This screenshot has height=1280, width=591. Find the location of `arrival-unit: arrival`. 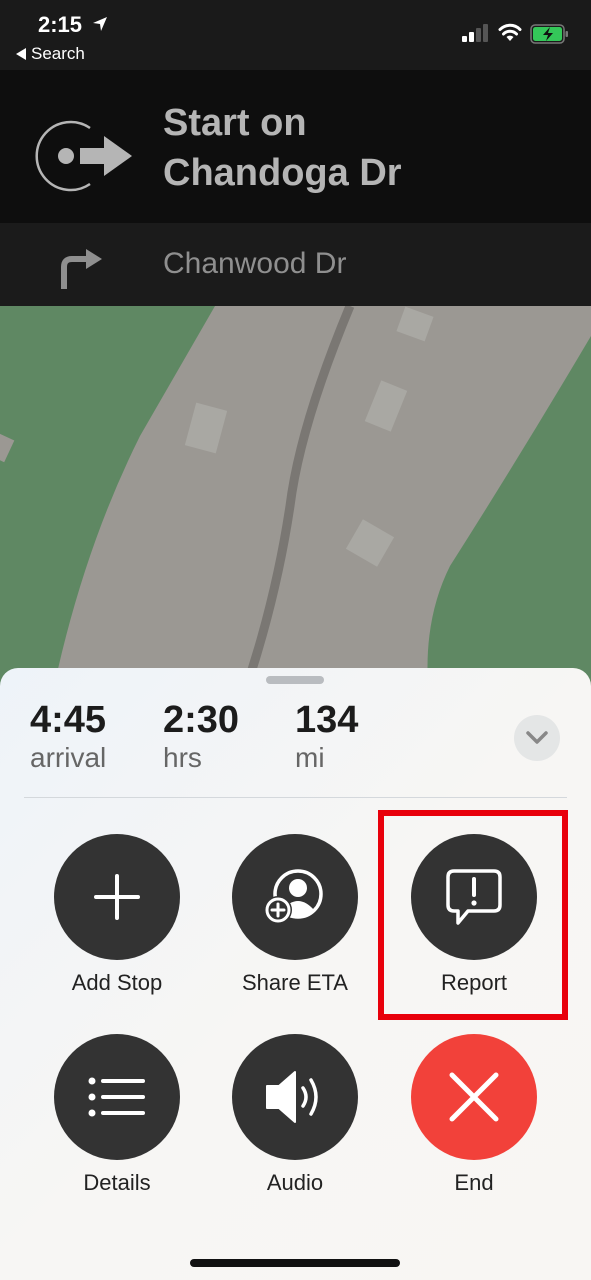

arrival-unit: arrival is located at coordinates (68, 757).